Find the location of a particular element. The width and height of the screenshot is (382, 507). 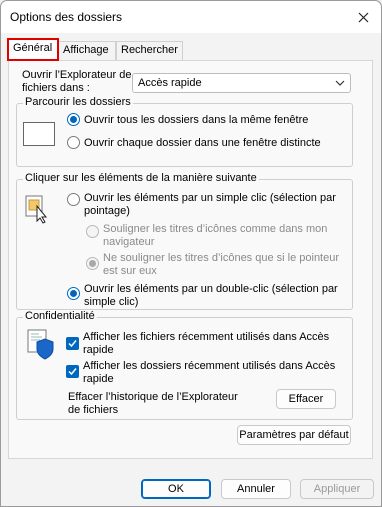

radio-underline-browser is located at coordinates (92, 231).